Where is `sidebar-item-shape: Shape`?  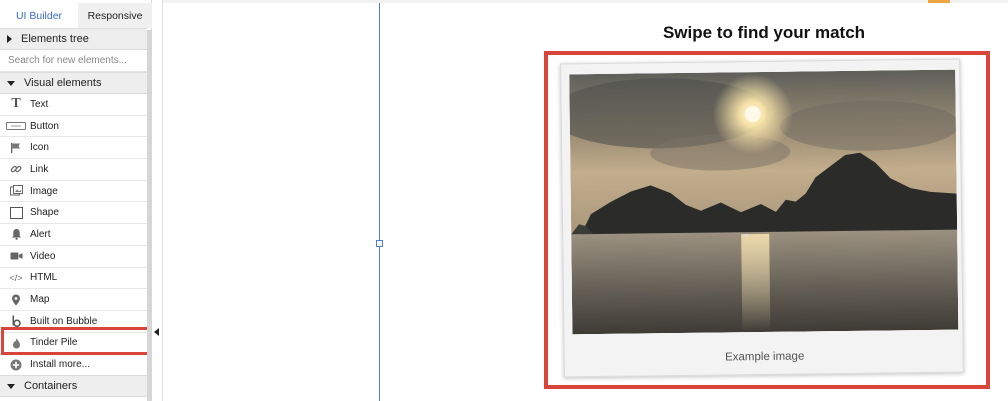 sidebar-item-shape: Shape is located at coordinates (73, 213).